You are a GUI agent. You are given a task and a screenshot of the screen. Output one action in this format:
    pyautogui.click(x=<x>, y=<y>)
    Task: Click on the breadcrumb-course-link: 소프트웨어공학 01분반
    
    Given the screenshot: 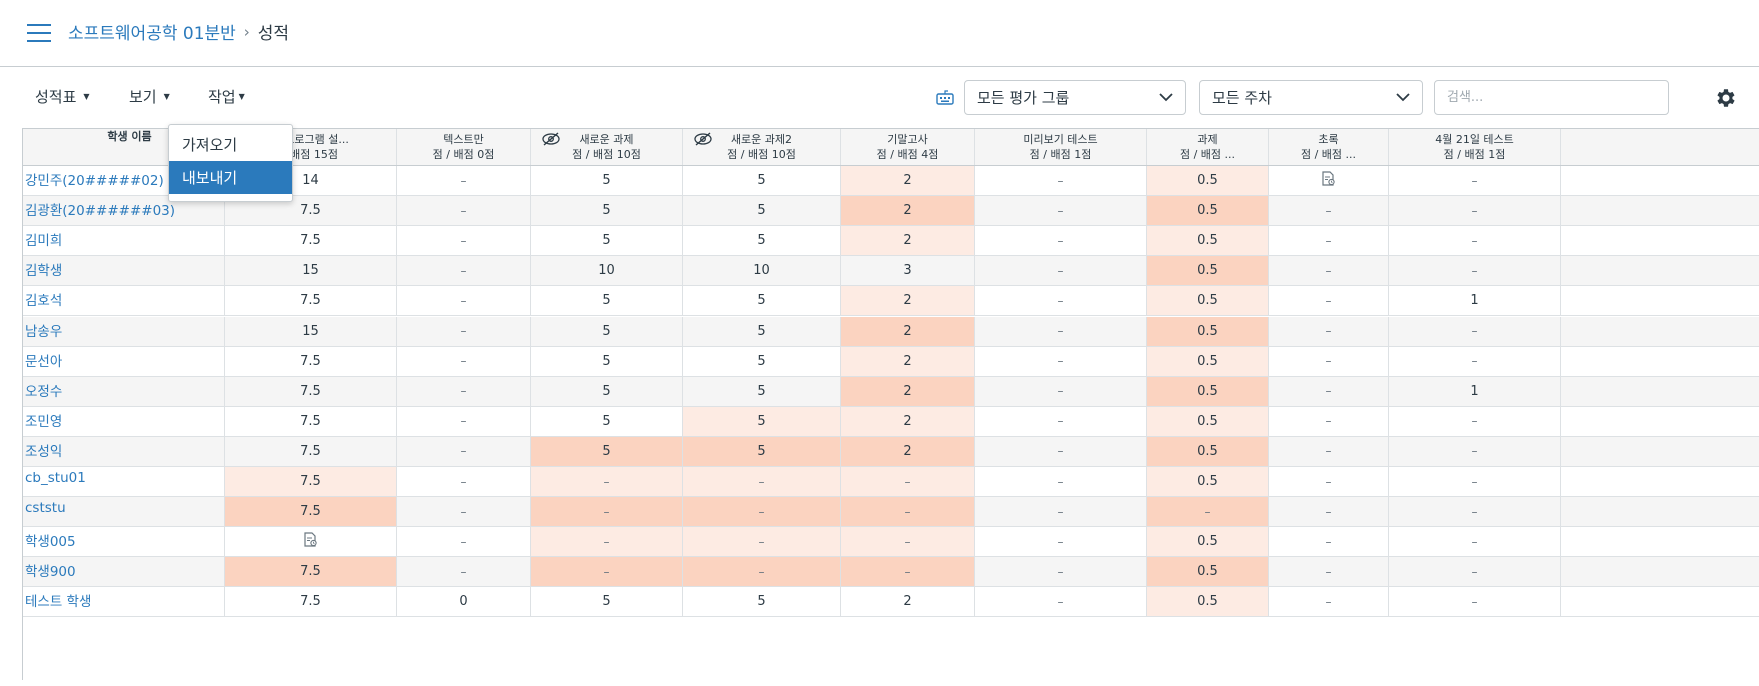 What is the action you would take?
    pyautogui.click(x=152, y=31)
    